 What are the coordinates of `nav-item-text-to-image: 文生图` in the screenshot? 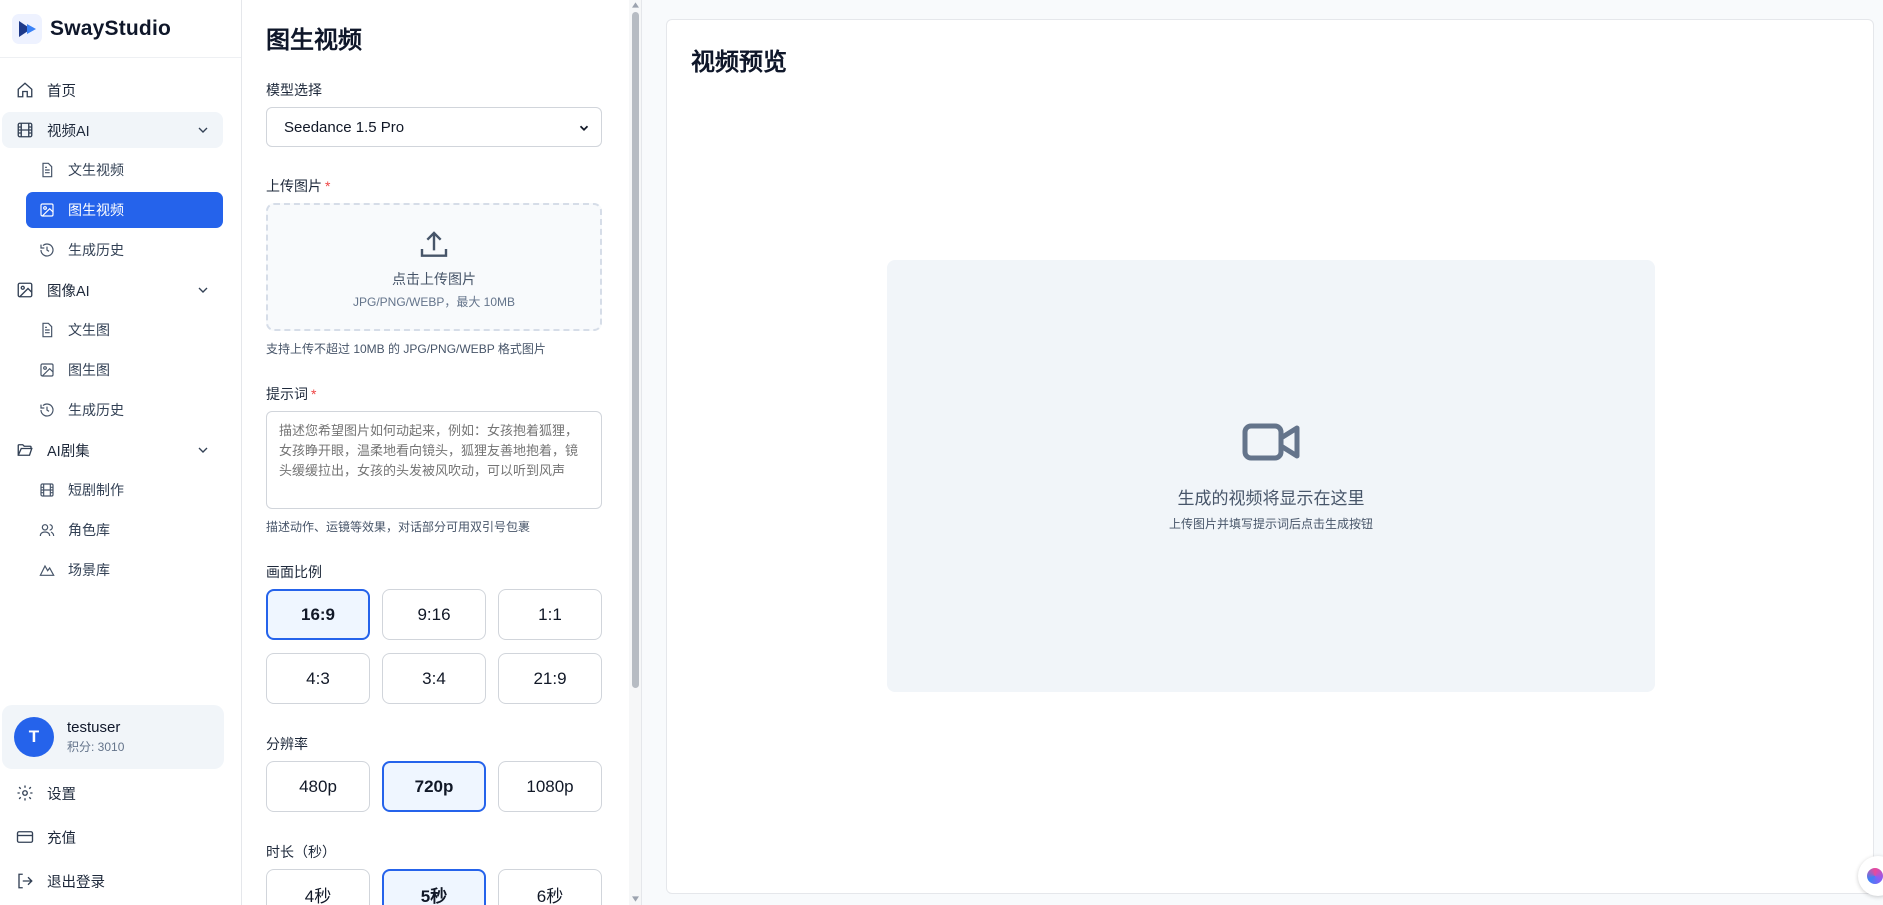 It's located at (124, 330).